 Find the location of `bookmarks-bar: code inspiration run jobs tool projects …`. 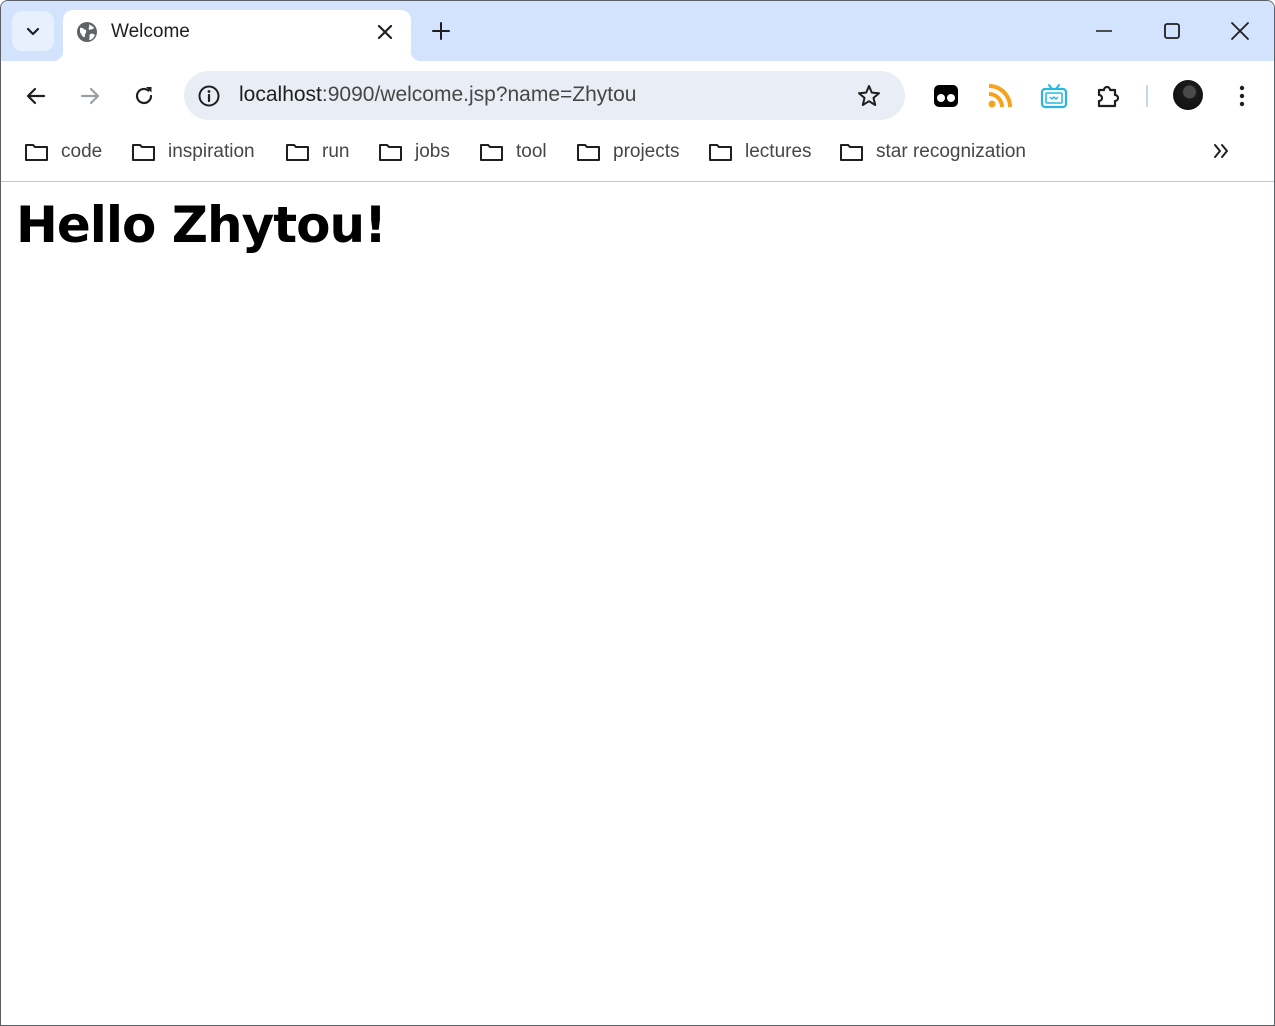

bookmarks-bar: code inspiration run jobs tool projects … is located at coordinates (637, 156).